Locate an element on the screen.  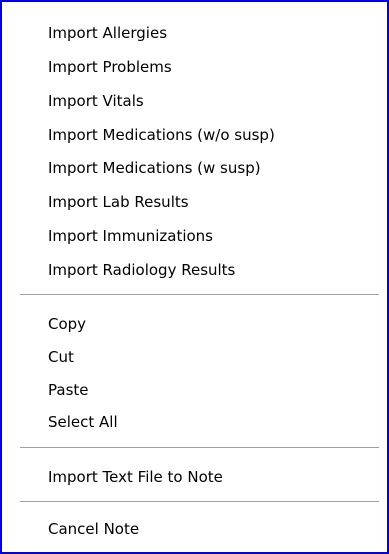
menu-item-import-lab-results: Import Lab Results is located at coordinates (212, 202).